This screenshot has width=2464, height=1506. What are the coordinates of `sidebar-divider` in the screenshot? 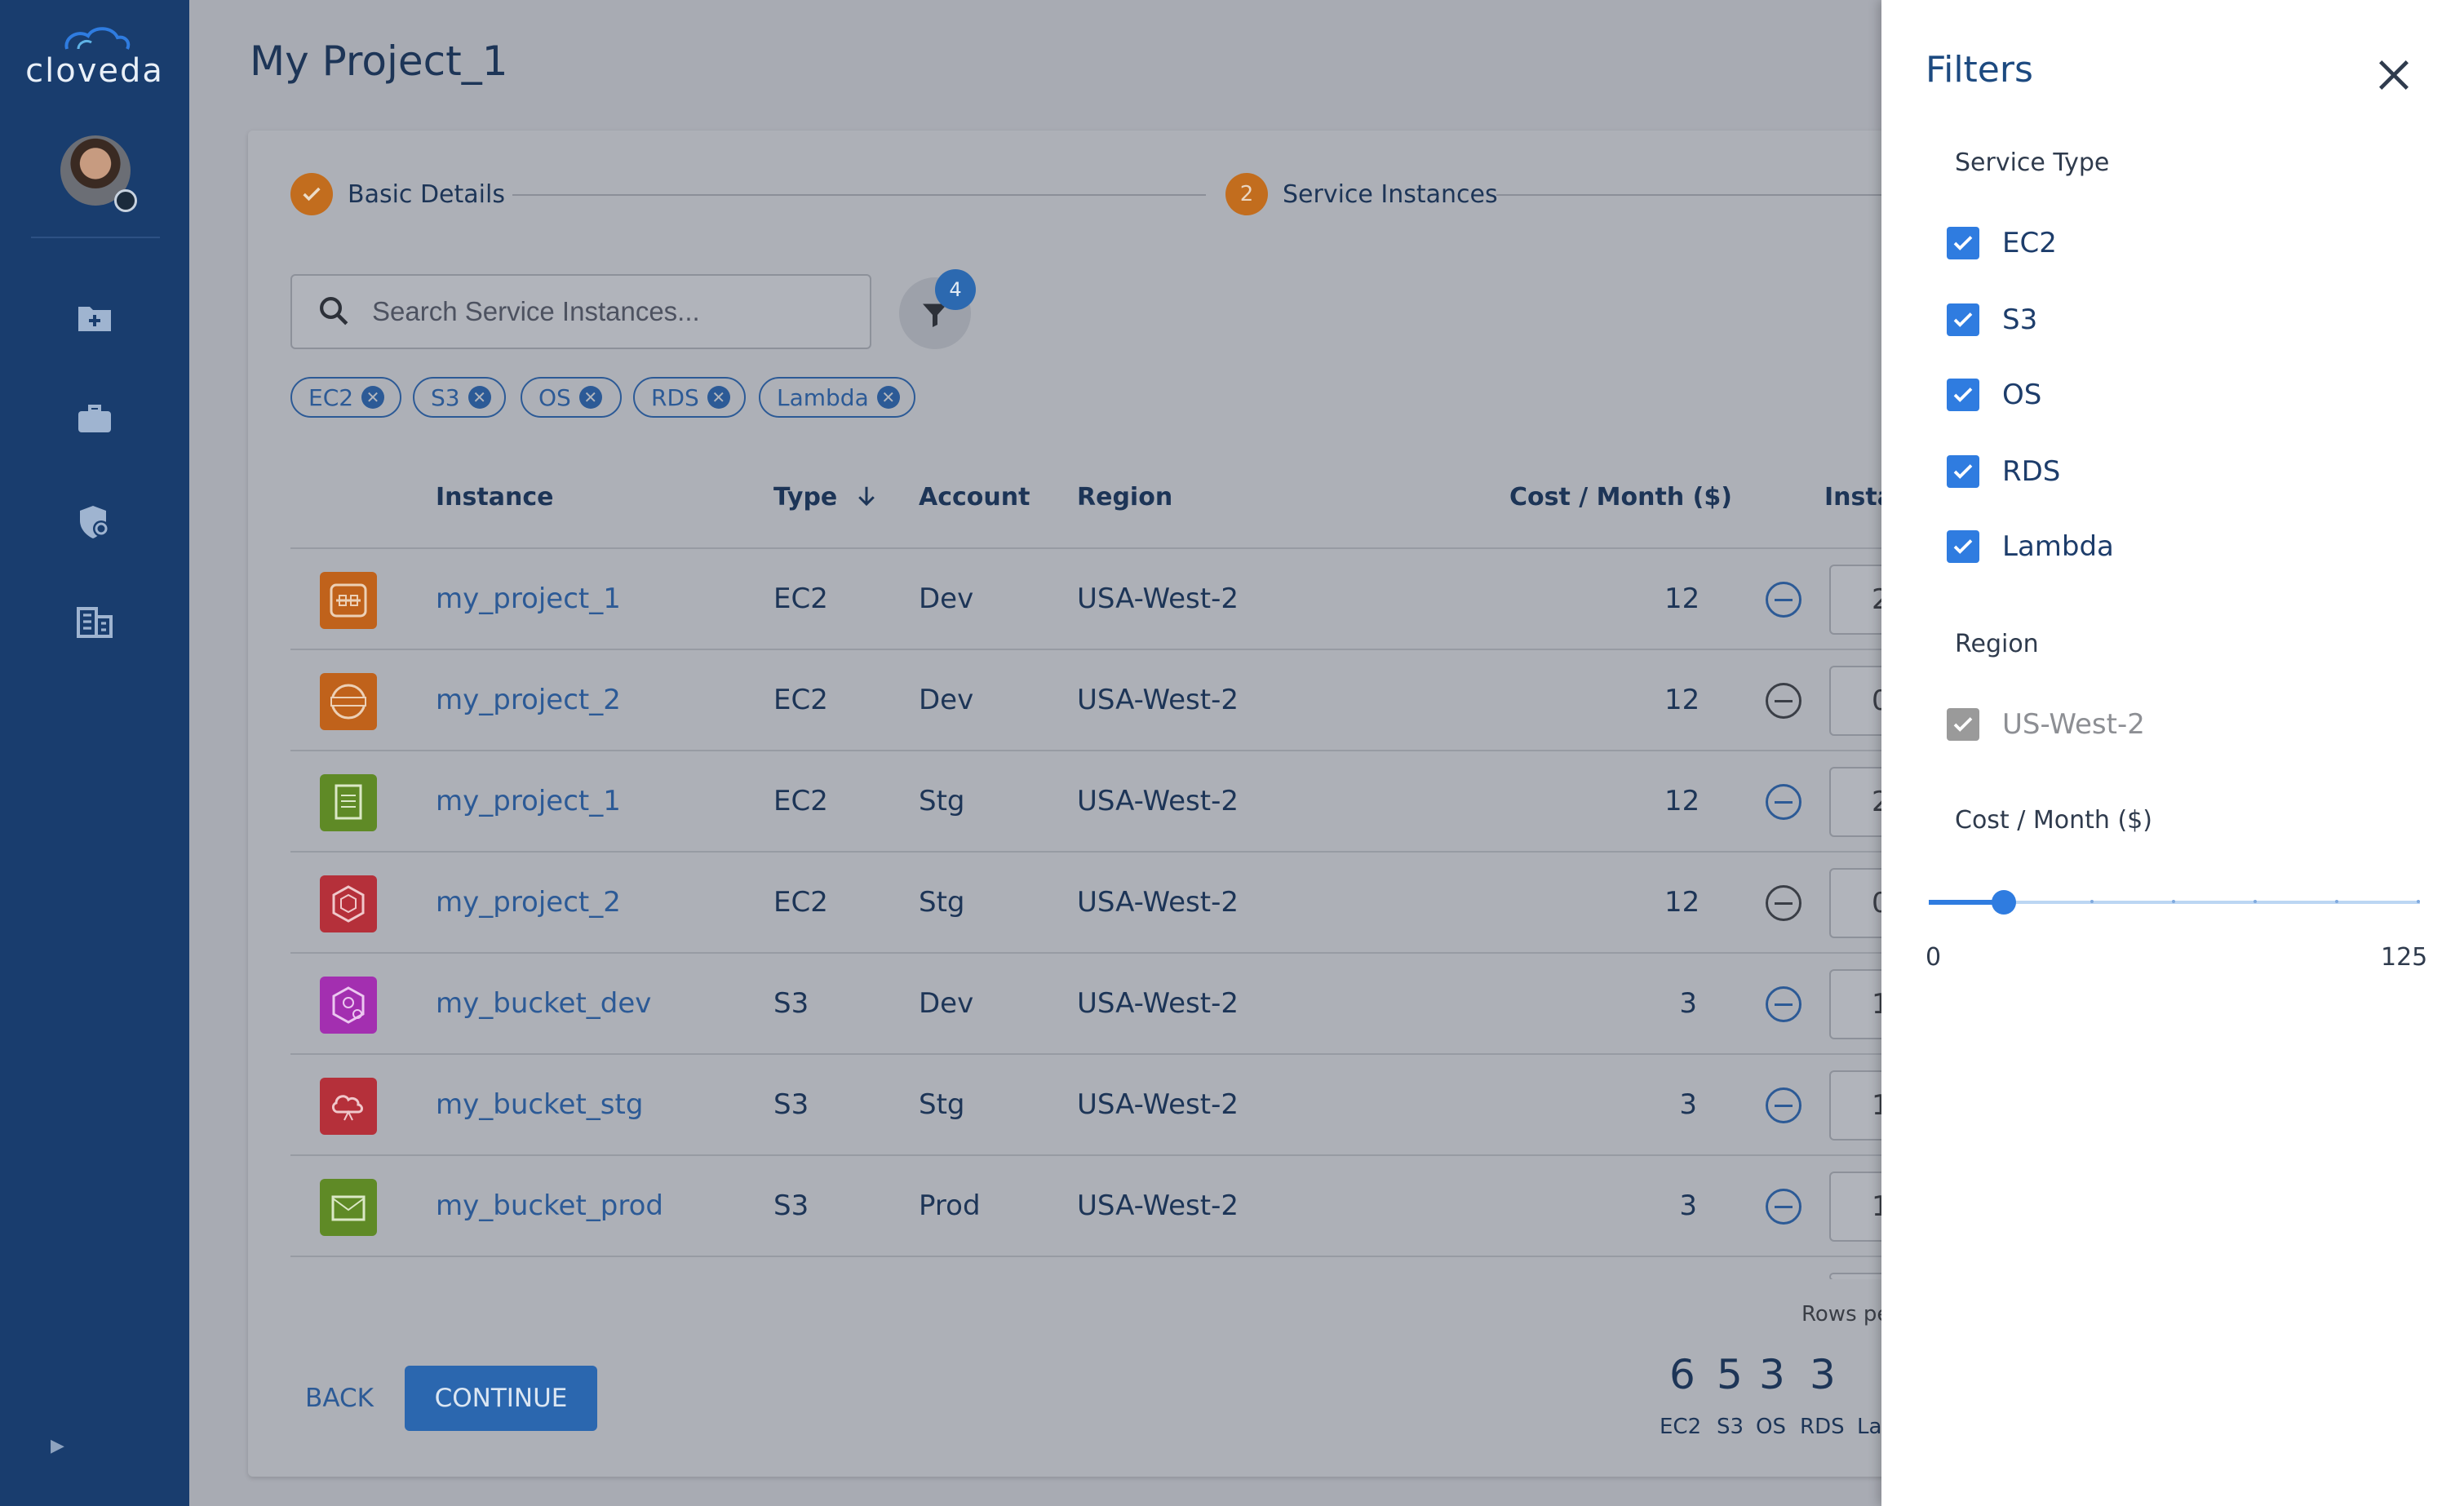 It's located at (95, 237).